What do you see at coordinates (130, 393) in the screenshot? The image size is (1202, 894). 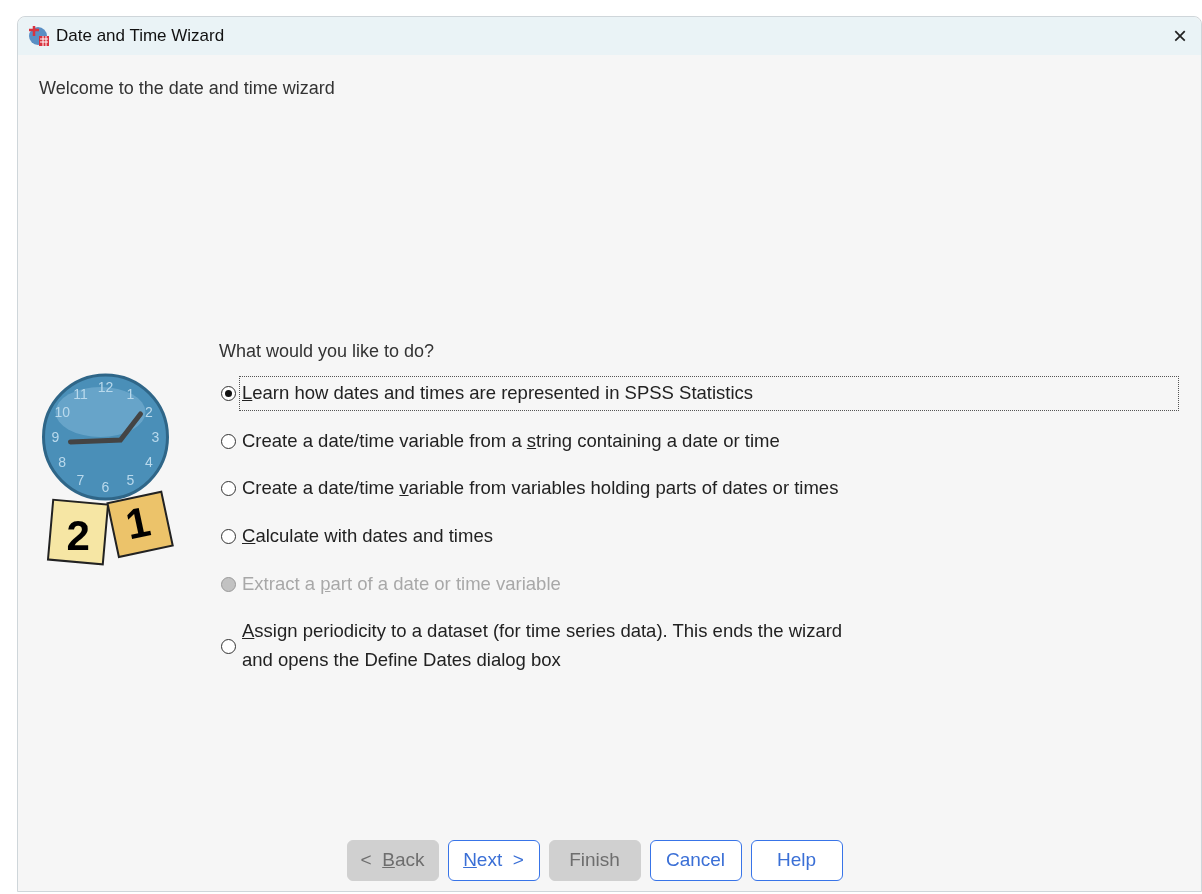 I see `clock-numeral: 1` at bounding box center [130, 393].